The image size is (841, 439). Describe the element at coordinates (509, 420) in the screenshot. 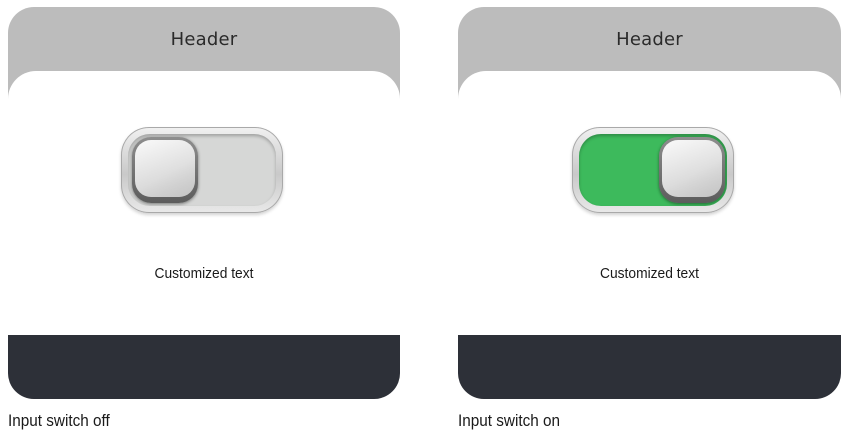

I see `caption-switch-on: Input switch on` at that location.